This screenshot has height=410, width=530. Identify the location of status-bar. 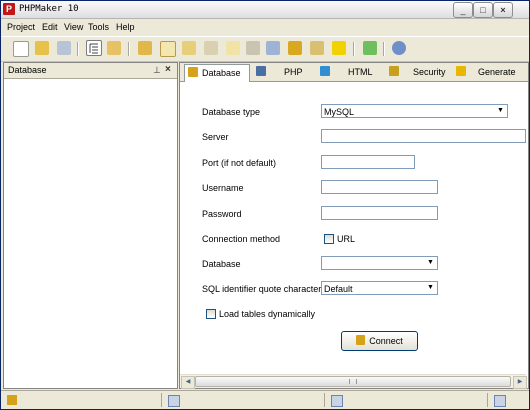
(265, 399).